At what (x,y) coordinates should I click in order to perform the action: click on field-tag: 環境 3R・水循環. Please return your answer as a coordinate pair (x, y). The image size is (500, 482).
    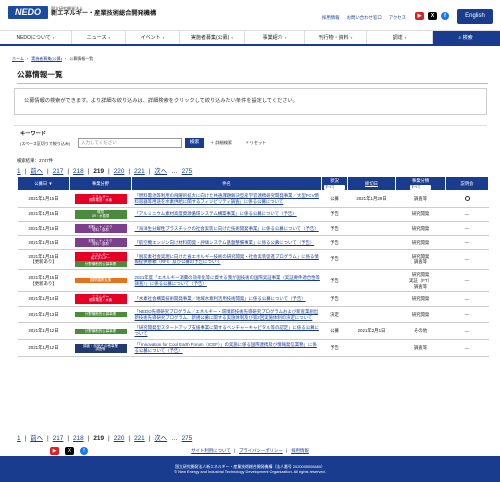
    Looking at the image, I should click on (100, 214).